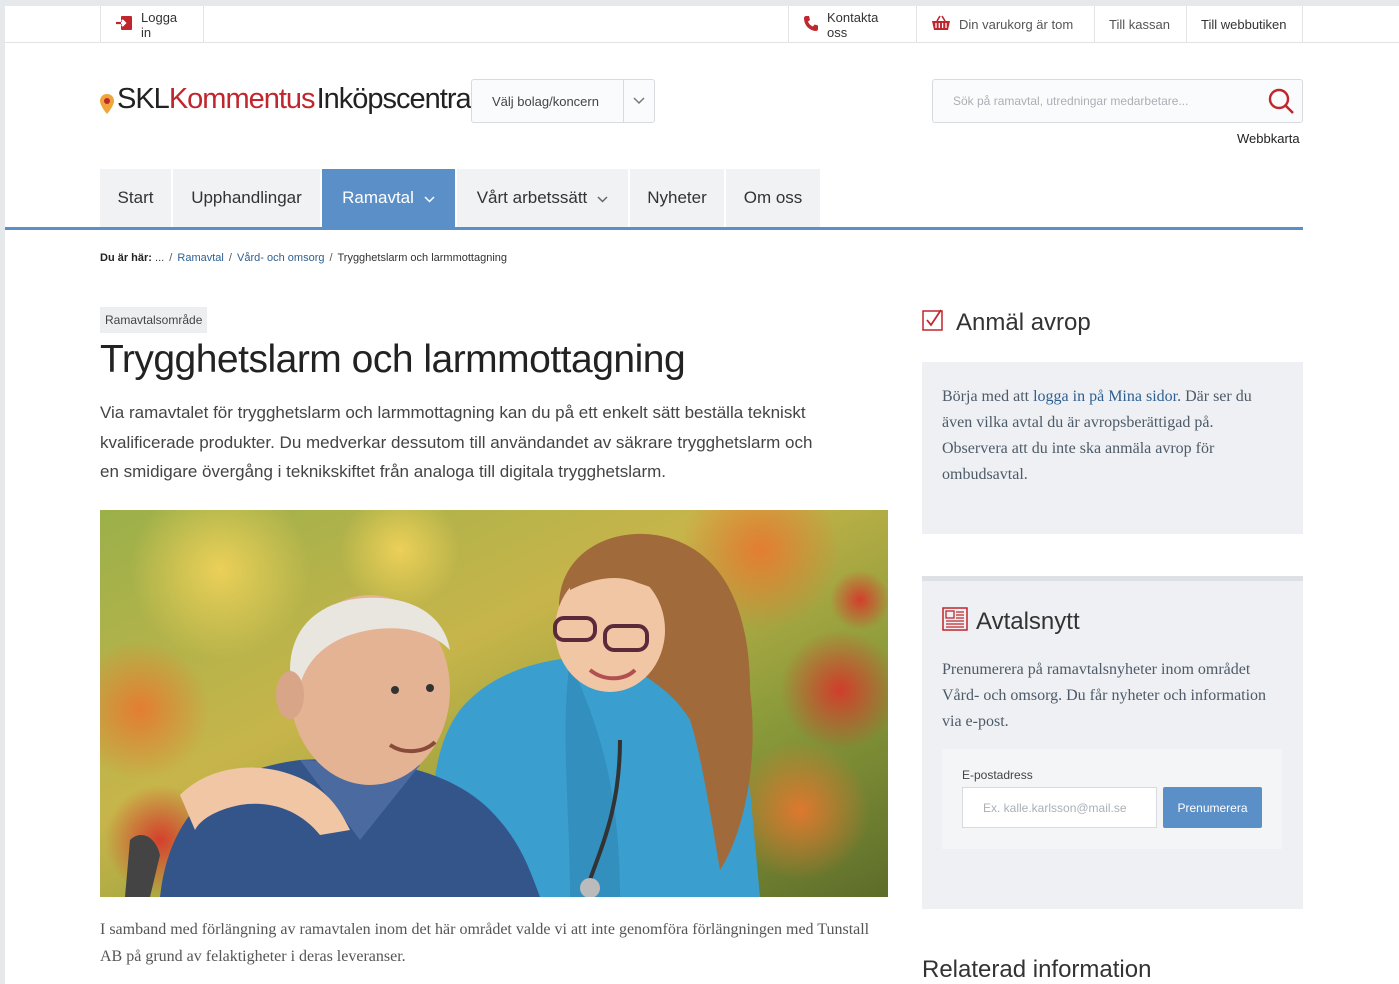 The width and height of the screenshot is (1399, 984). I want to click on nav-item-label: Om oss, so click(773, 197).